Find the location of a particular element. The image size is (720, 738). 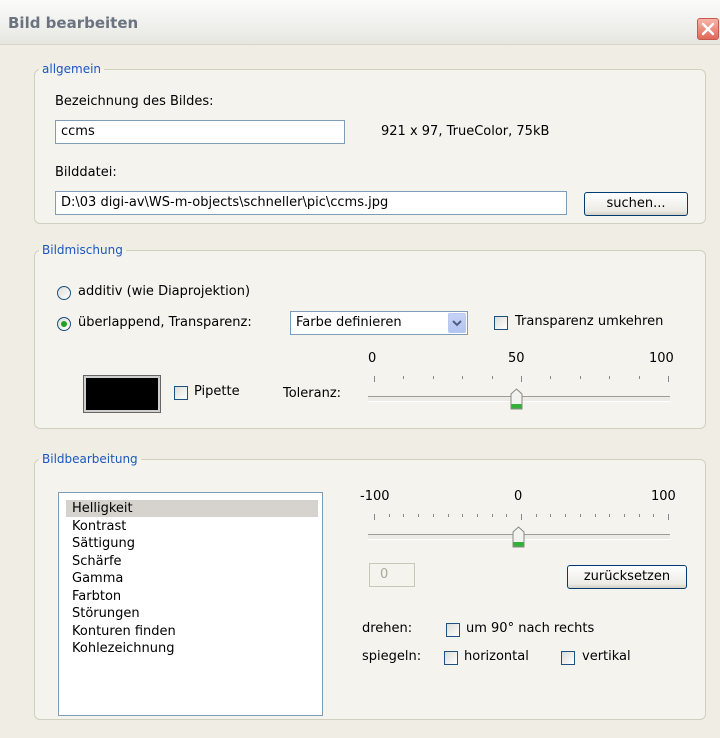

list-item: Kontrast is located at coordinates (192, 526).